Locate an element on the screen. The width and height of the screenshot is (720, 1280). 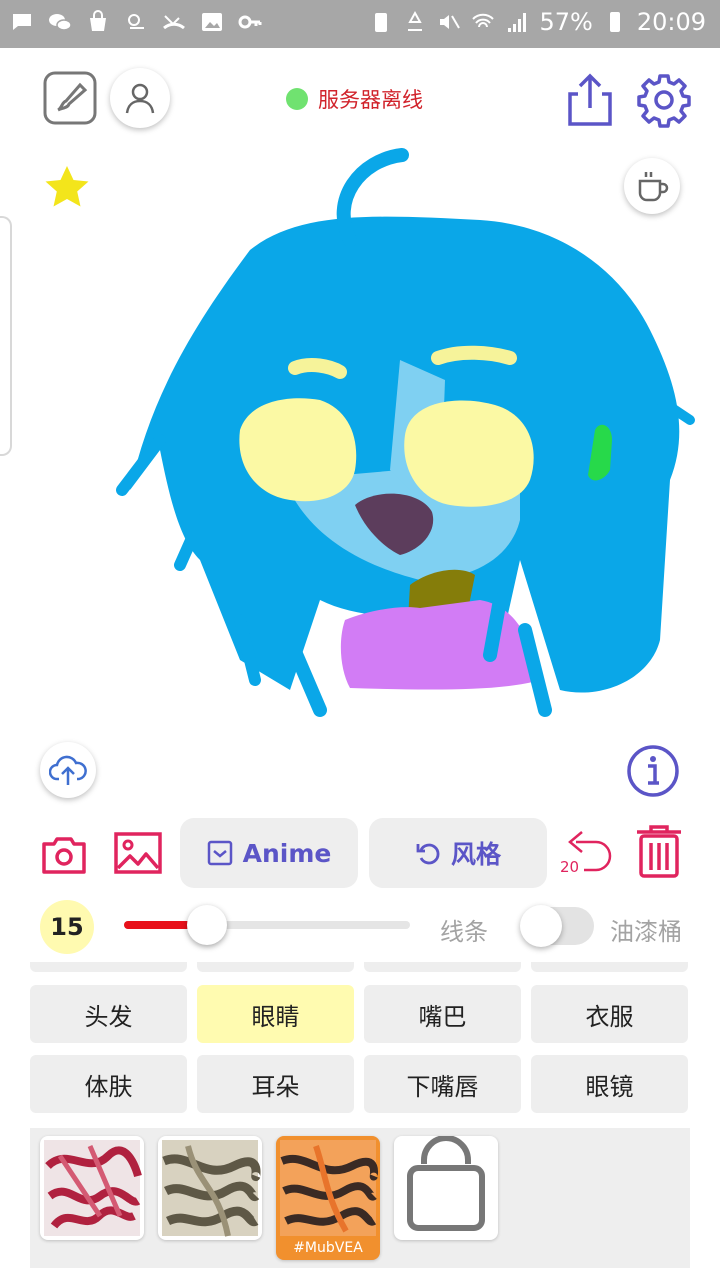
mute-icon is located at coordinates (449, 22).